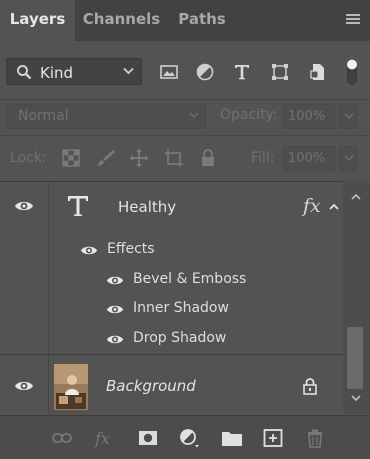  Describe the element at coordinates (315, 438) in the screenshot. I see `delete-layer-icon` at that location.